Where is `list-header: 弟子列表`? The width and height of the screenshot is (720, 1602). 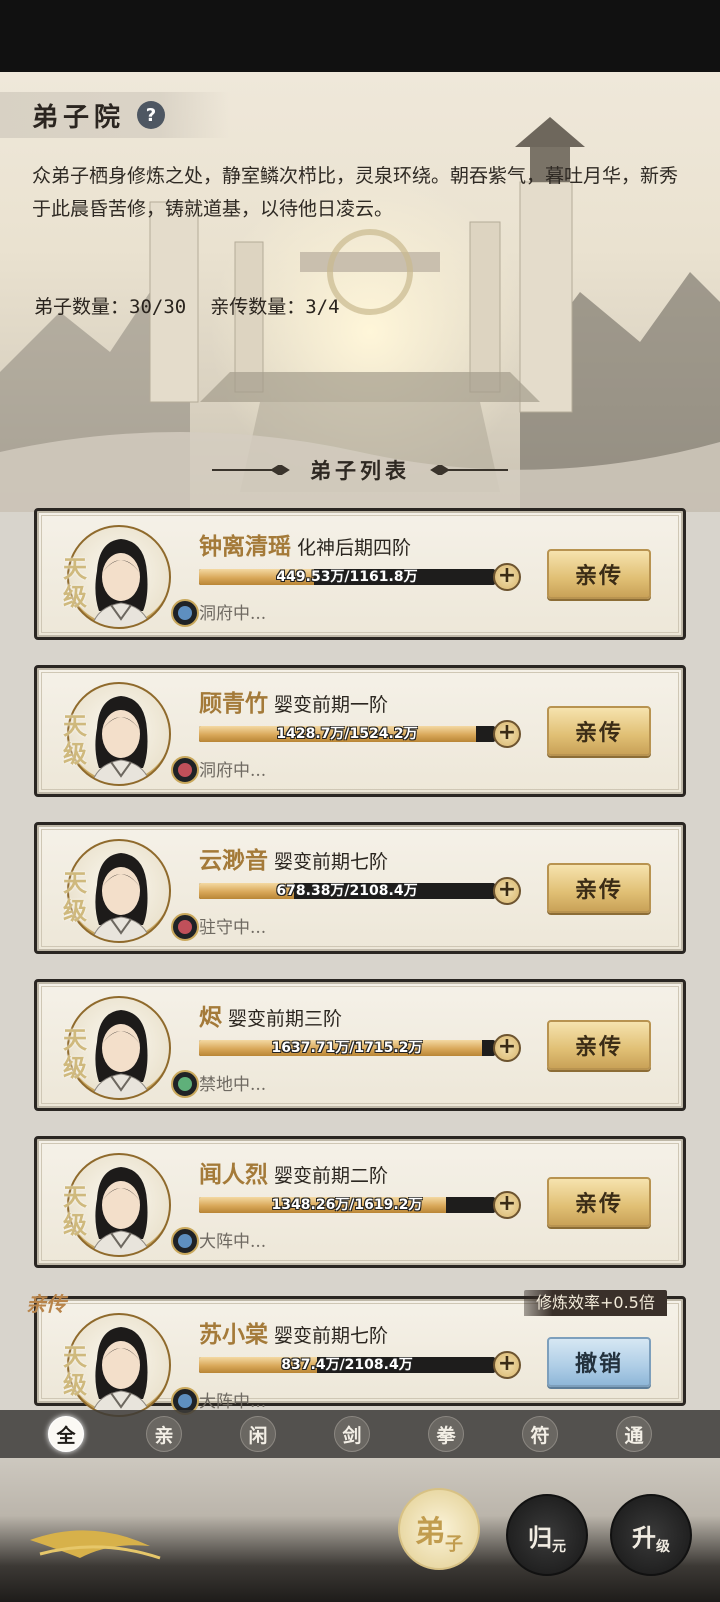 list-header: 弟子列表 is located at coordinates (360, 470).